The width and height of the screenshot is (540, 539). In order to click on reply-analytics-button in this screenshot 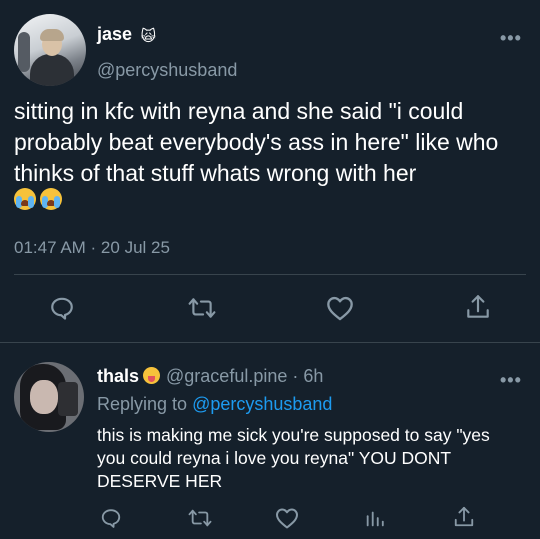, I will do `click(375, 518)`.